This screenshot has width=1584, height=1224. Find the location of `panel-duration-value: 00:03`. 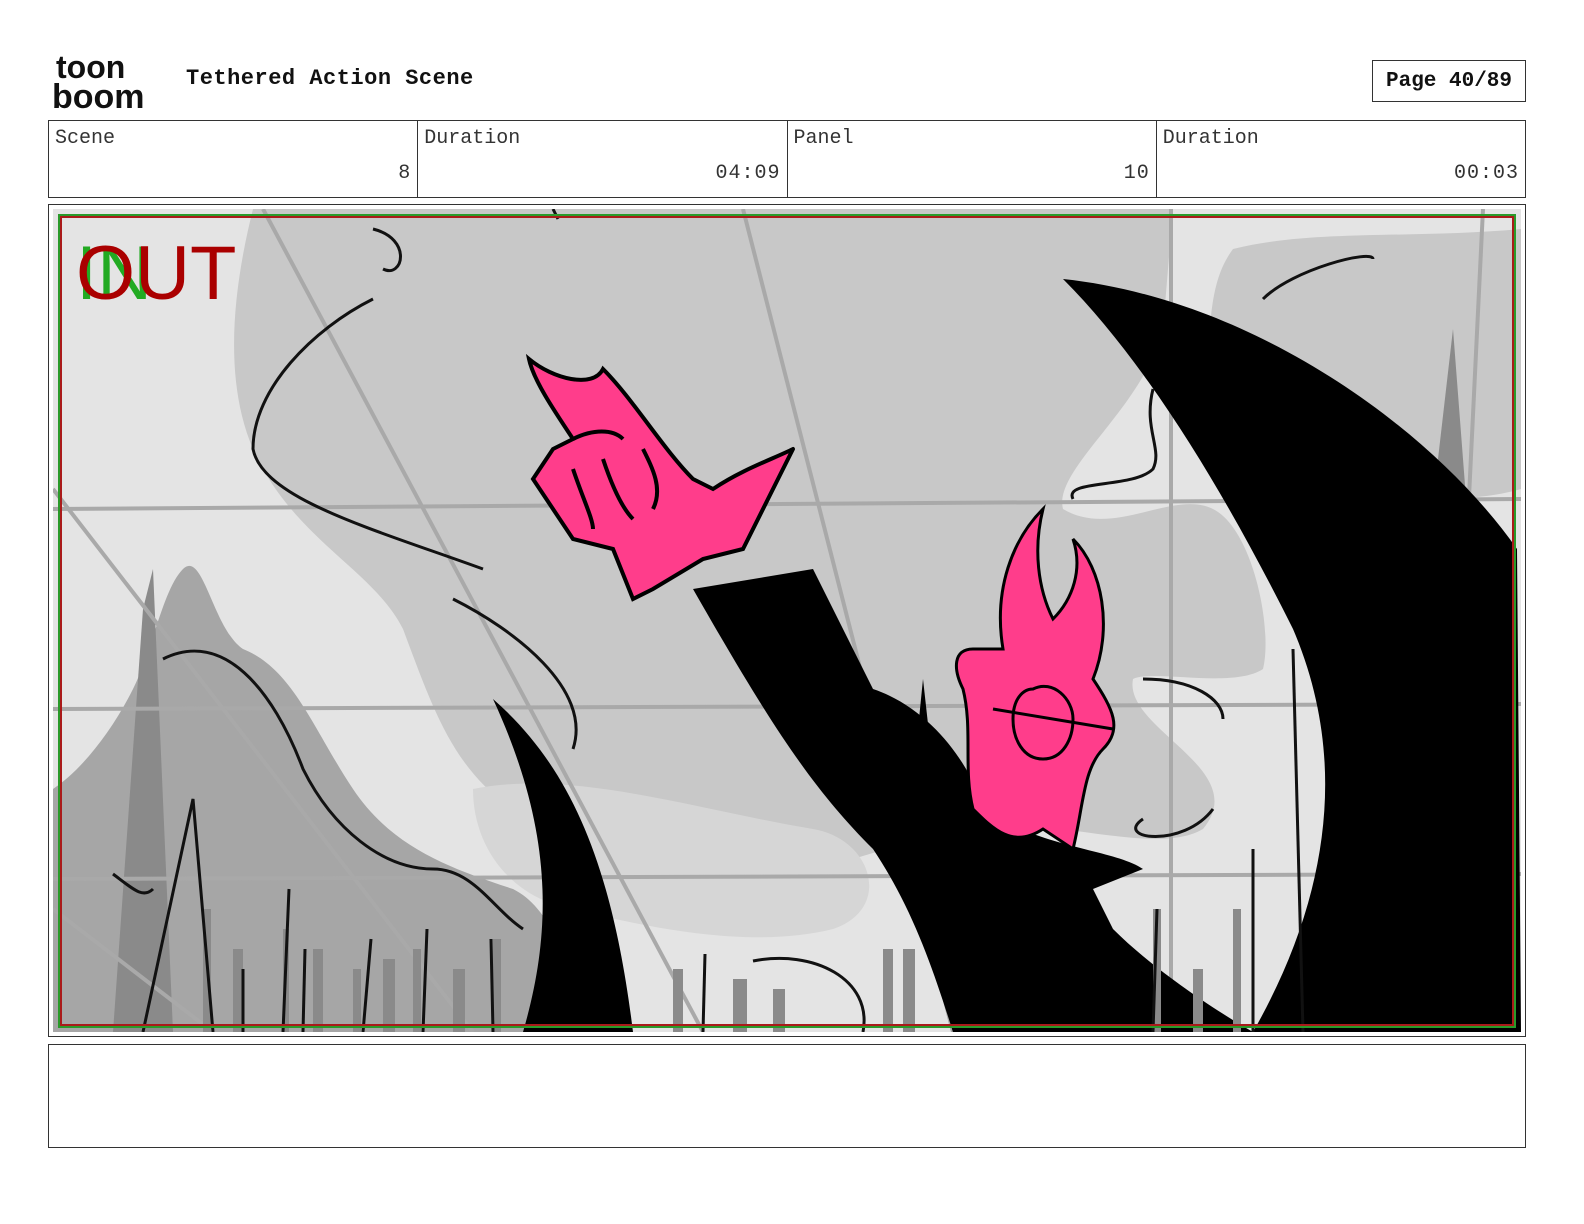

panel-duration-value: 00:03 is located at coordinates (1486, 173).